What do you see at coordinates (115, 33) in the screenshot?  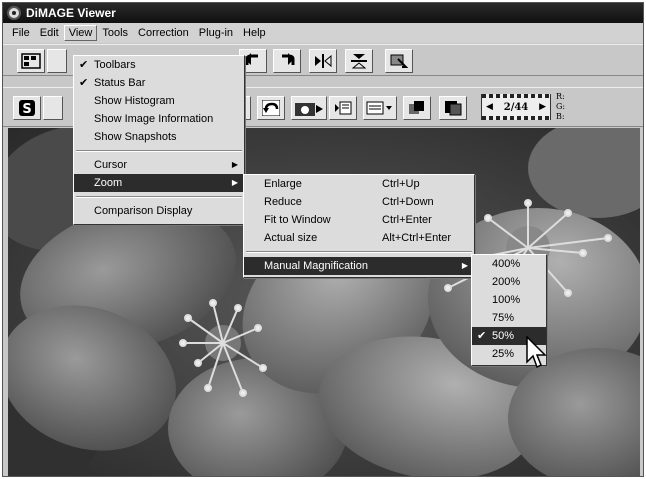 I see `menu-tools: Tools` at bounding box center [115, 33].